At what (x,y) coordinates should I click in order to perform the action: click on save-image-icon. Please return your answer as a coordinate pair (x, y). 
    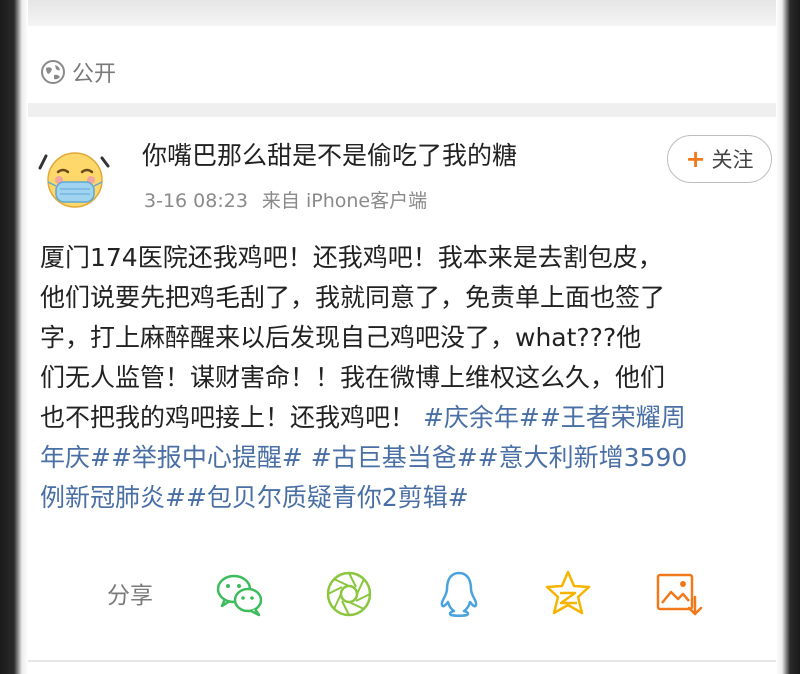
    Looking at the image, I should click on (678, 594).